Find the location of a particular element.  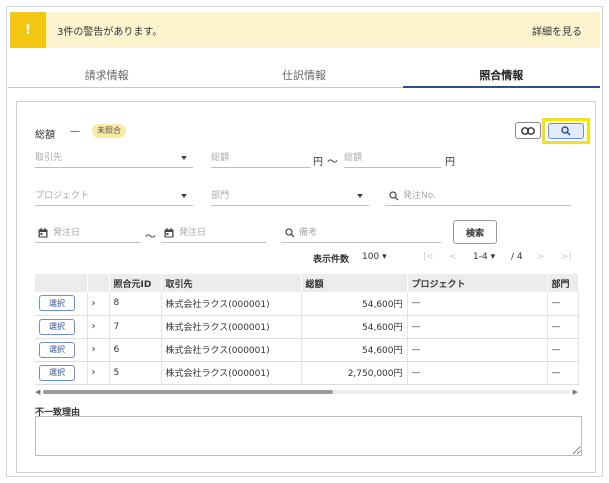

column-header is located at coordinates (61, 283).